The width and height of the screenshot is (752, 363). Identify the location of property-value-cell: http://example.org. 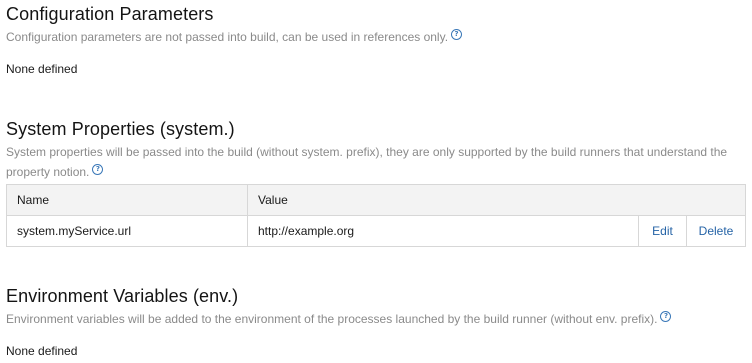
(443, 231).